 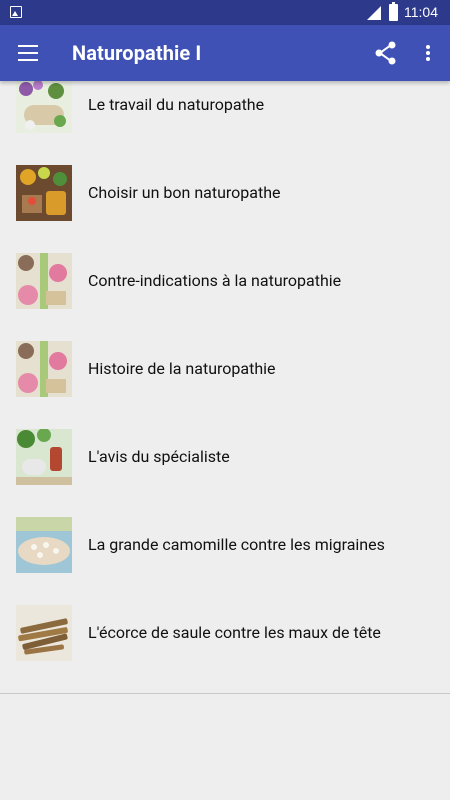 I want to click on thumbnail-chamomile, so click(x=44, y=545).